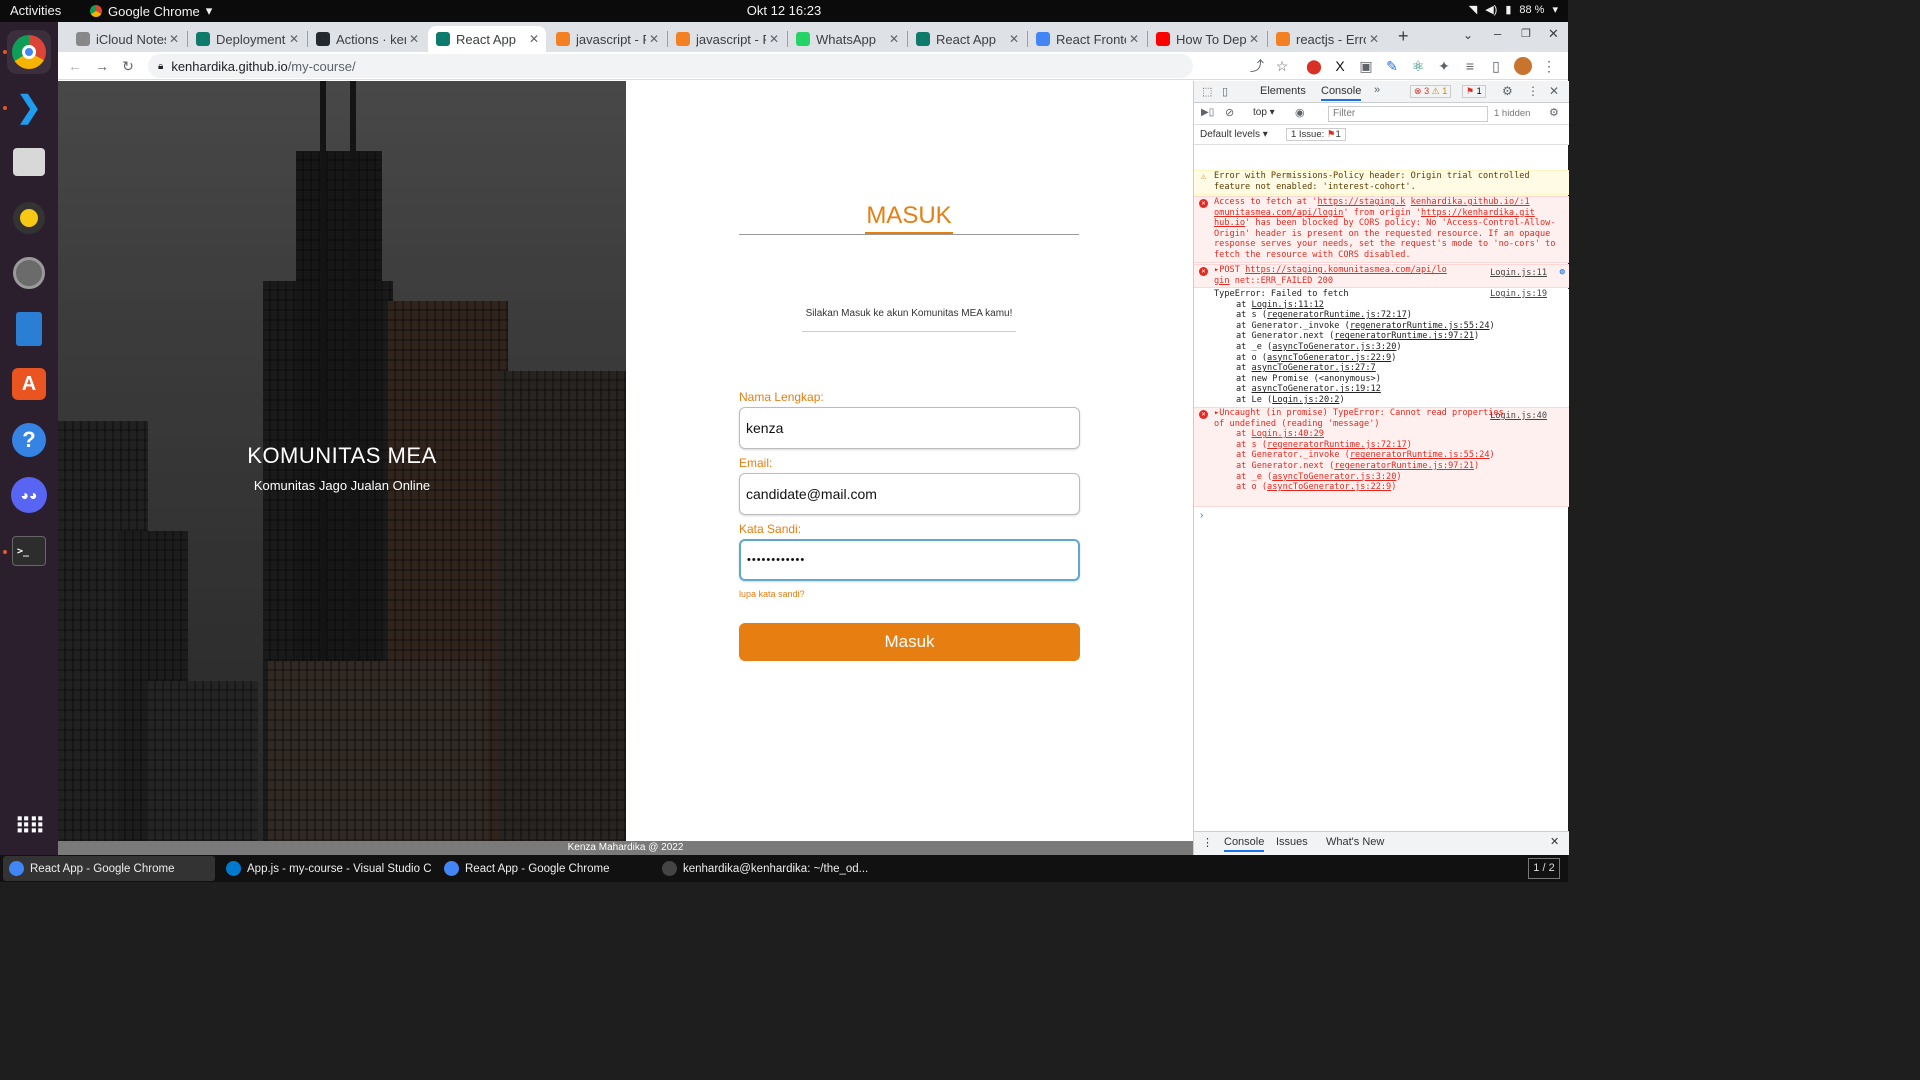  I want to click on stack-frame-link: asyncToGenerator.js:19:12, so click(1316, 389).